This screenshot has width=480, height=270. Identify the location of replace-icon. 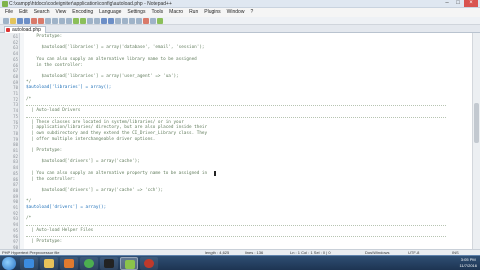
(97, 20).